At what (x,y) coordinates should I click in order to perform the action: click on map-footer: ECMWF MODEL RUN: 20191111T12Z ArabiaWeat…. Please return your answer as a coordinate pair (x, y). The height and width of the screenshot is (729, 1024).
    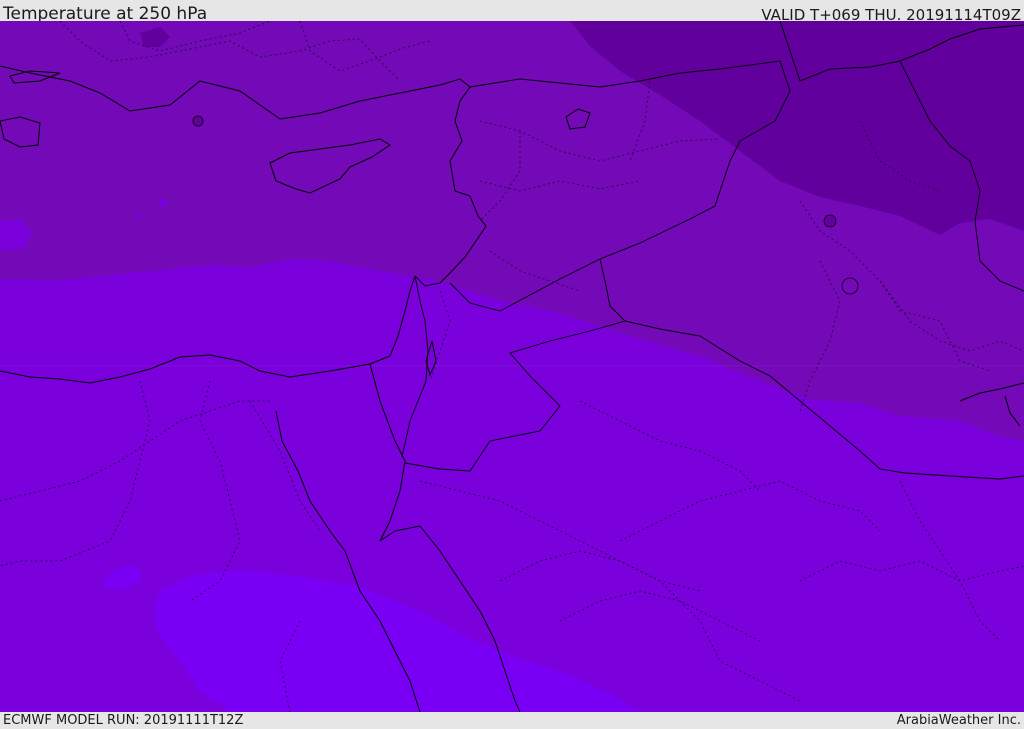
    Looking at the image, I should click on (512, 720).